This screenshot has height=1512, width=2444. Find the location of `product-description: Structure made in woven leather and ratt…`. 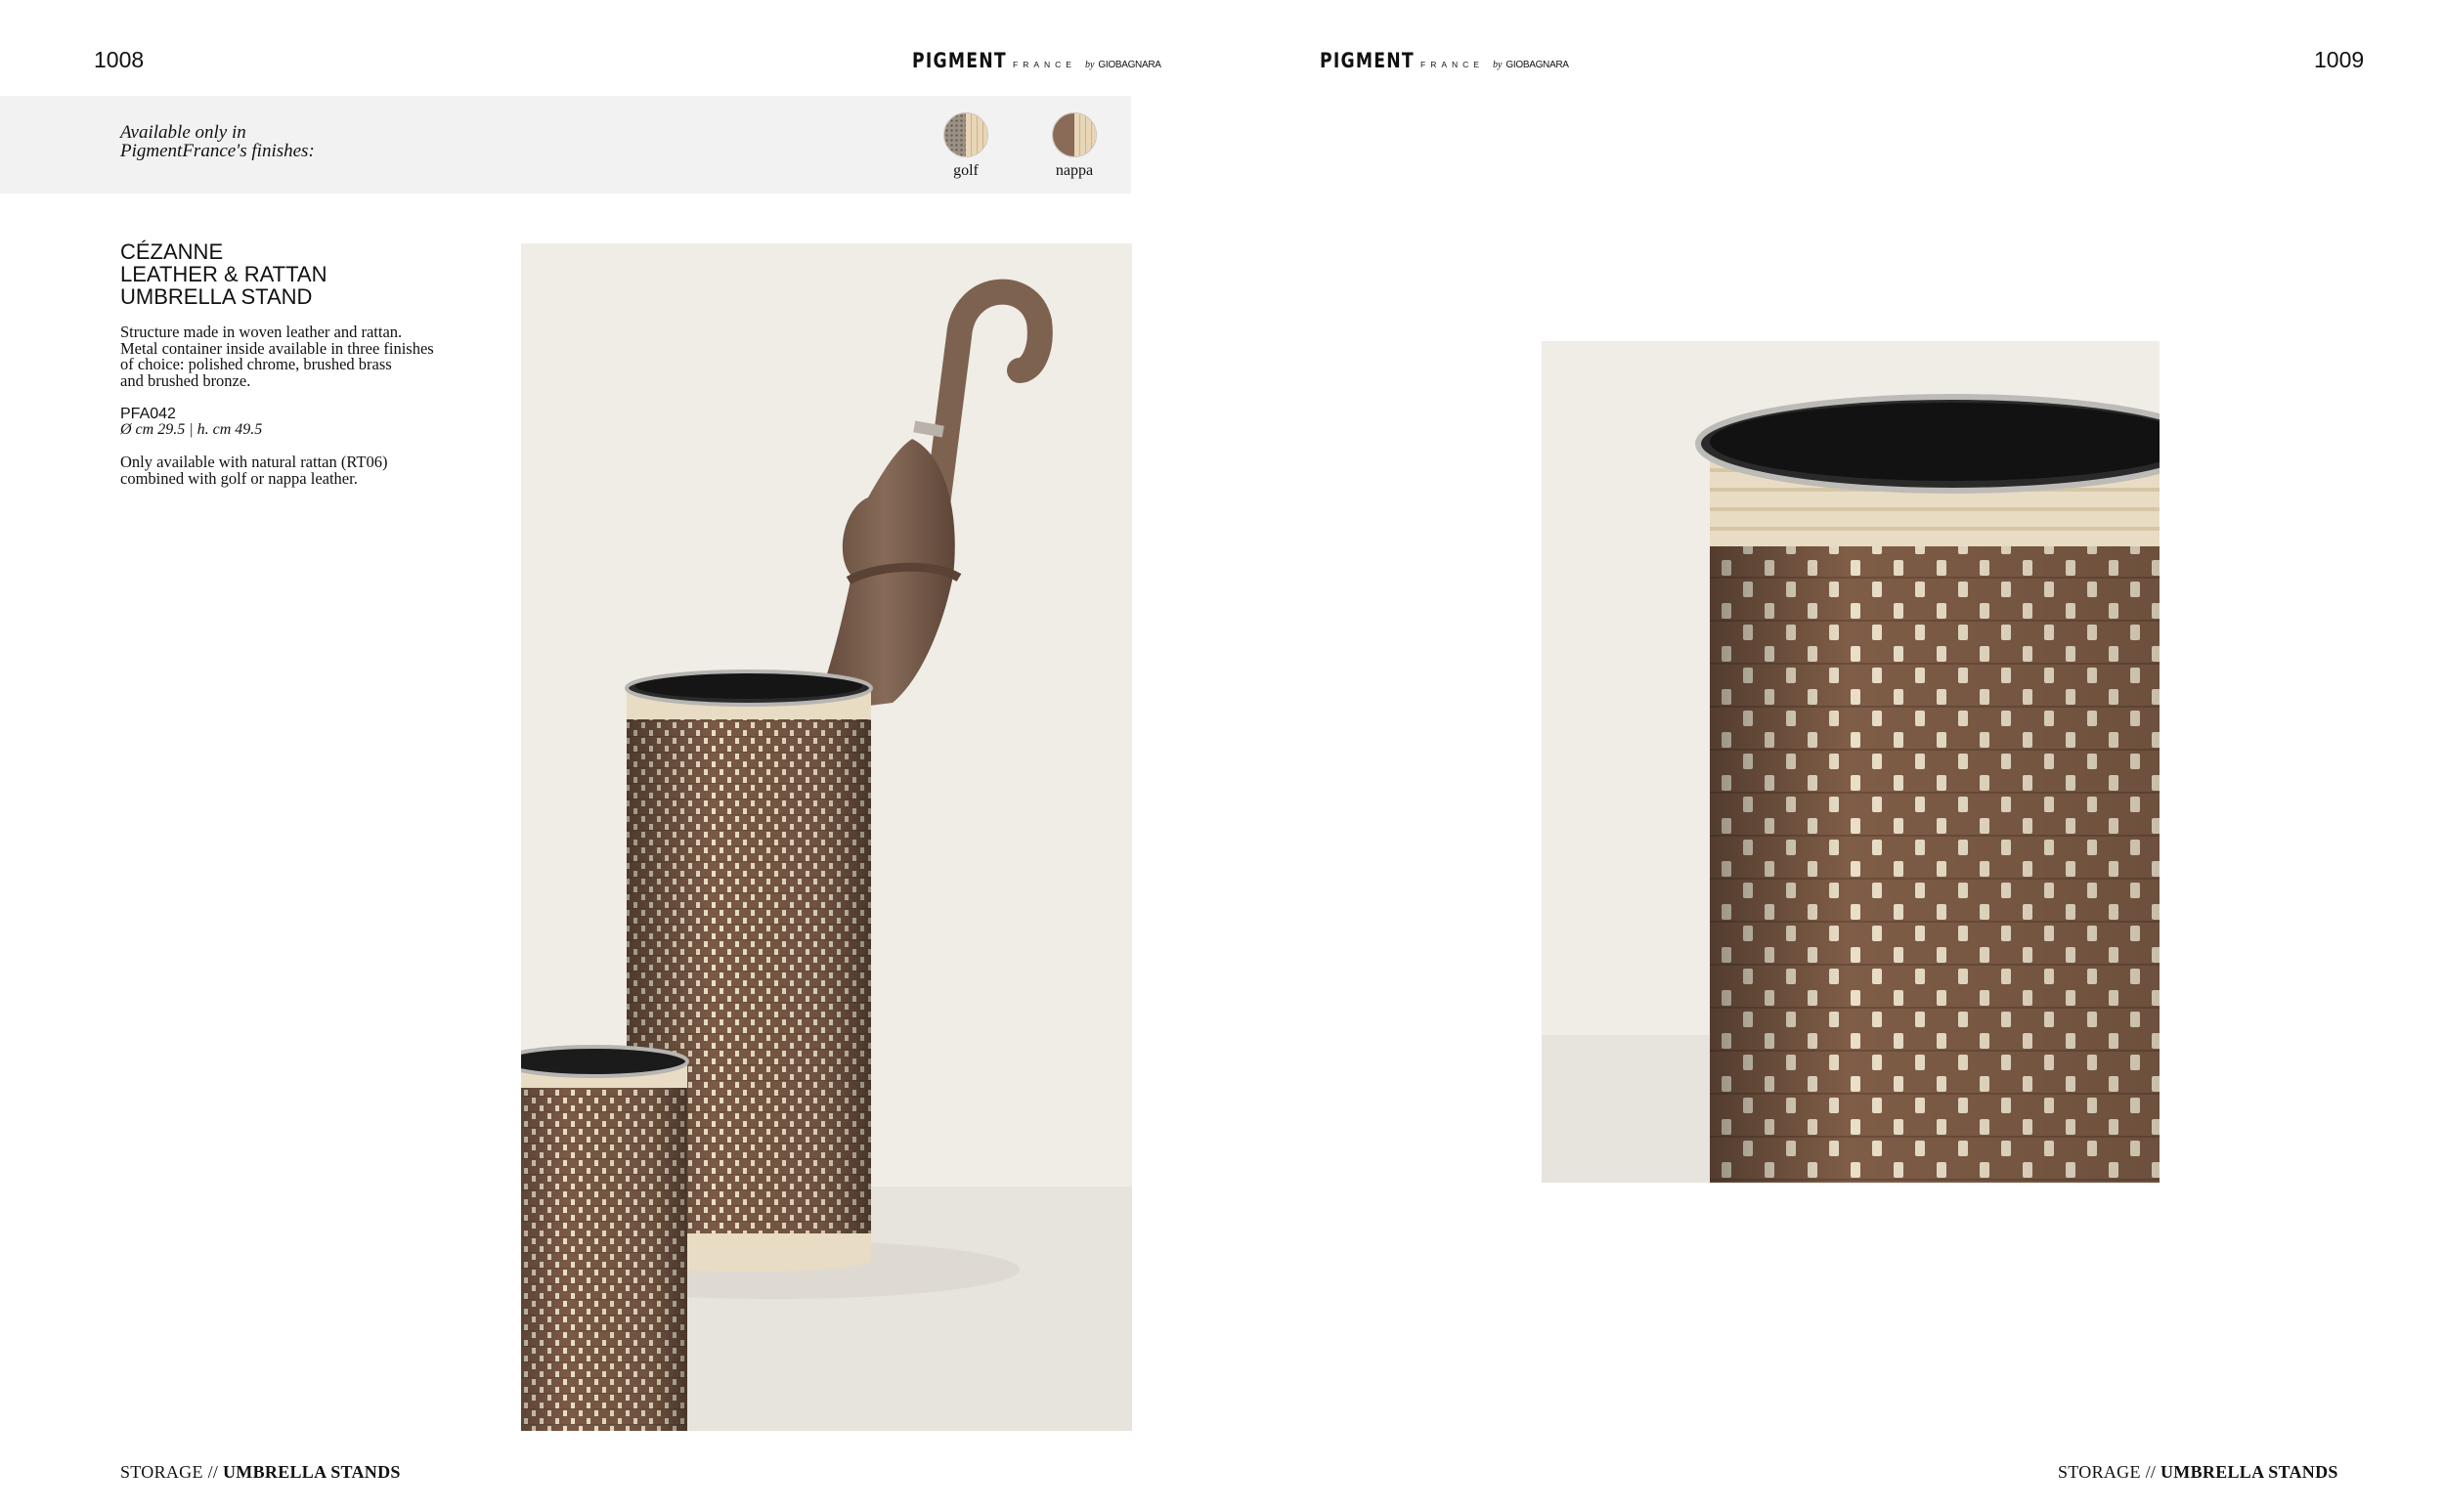

product-description: Structure made in woven leather and ratt… is located at coordinates (277, 356).